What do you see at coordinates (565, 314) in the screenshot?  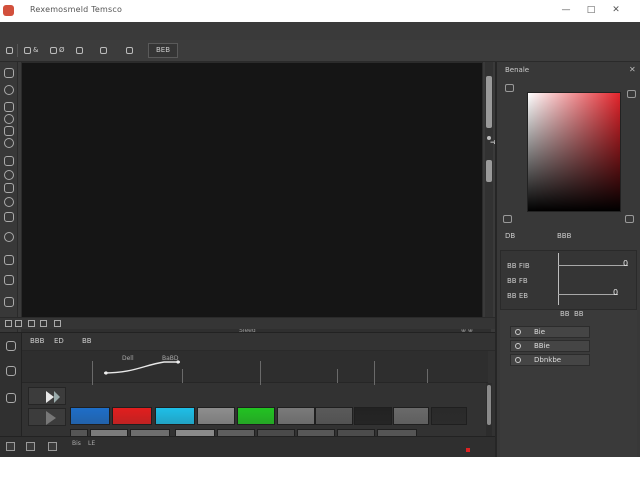 I see `layers-bar-label-1: BB` at bounding box center [565, 314].